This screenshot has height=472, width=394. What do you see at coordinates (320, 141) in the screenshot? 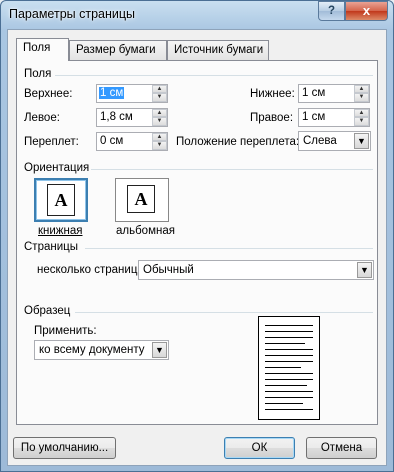
I see `gutter-position-value: Слева` at bounding box center [320, 141].